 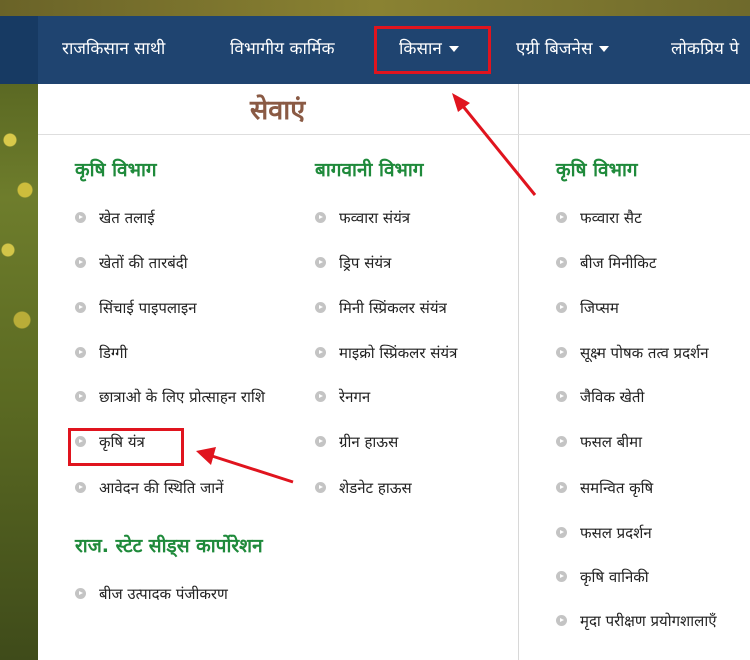 I want to click on menu-link-drip-sanyantra: ड्रिप संयंत्र, so click(x=353, y=263).